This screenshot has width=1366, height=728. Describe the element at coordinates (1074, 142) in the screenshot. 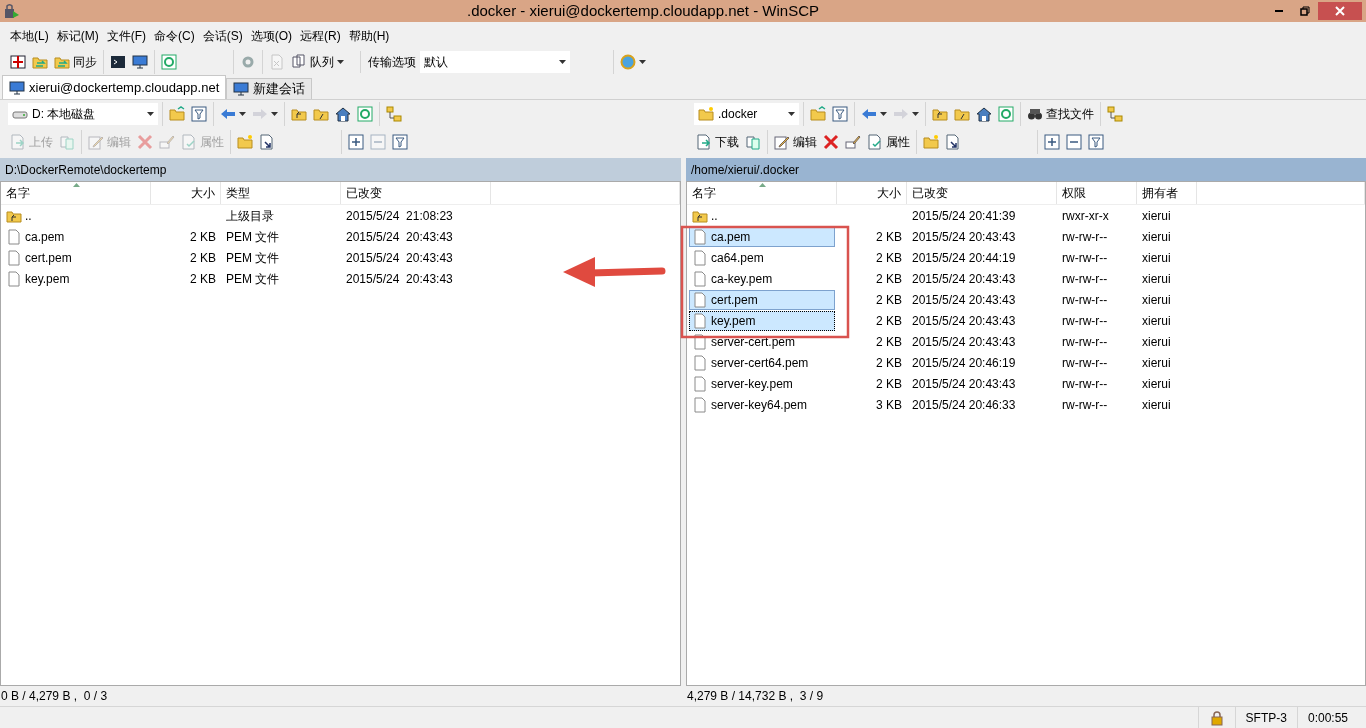

I see `minus-icon` at that location.